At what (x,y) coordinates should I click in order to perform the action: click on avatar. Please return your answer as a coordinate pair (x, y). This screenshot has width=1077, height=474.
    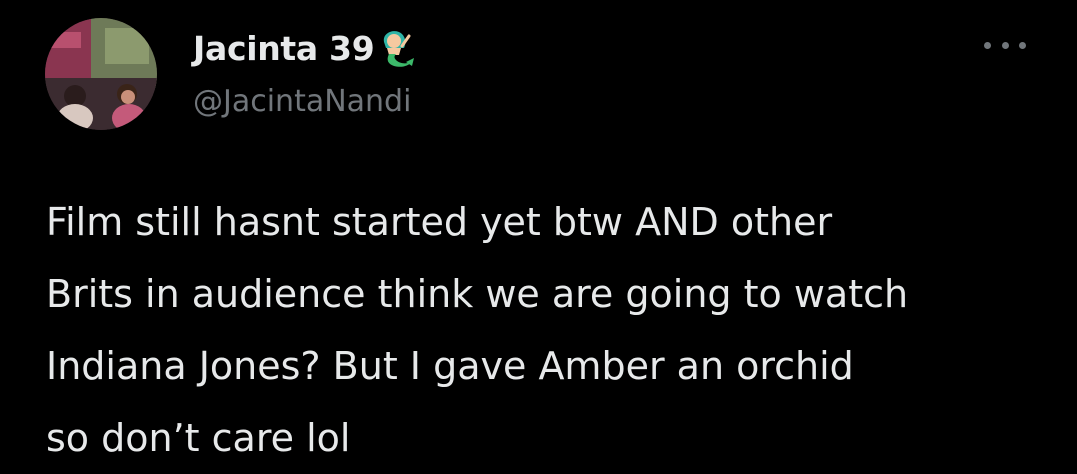
    Looking at the image, I should click on (101, 74).